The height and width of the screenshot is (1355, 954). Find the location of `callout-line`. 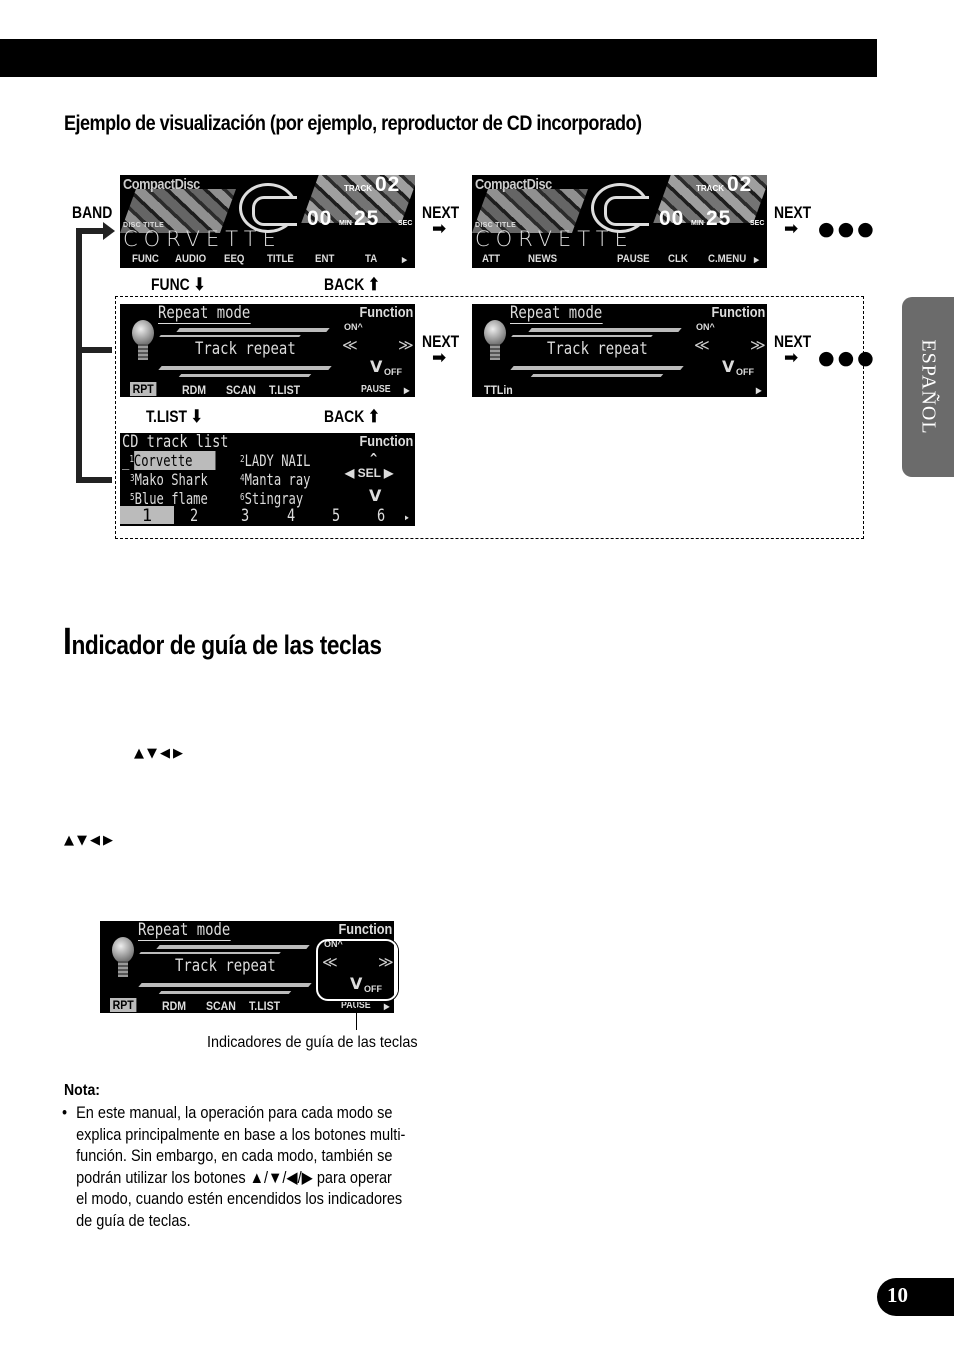

callout-line is located at coordinates (356, 1015).